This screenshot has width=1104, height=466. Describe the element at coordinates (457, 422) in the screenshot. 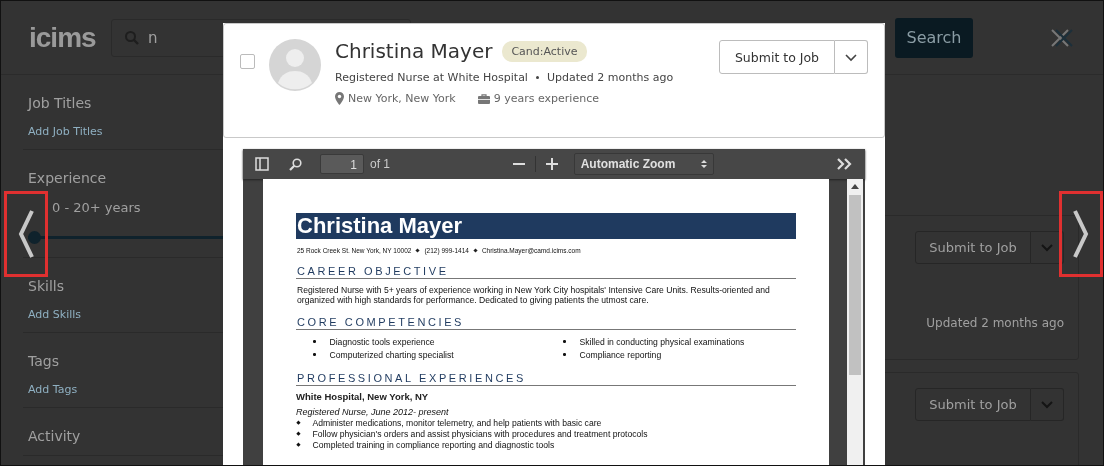

I see `list-item: Administer medications, monitor telemetry, and help patients with basic care` at that location.